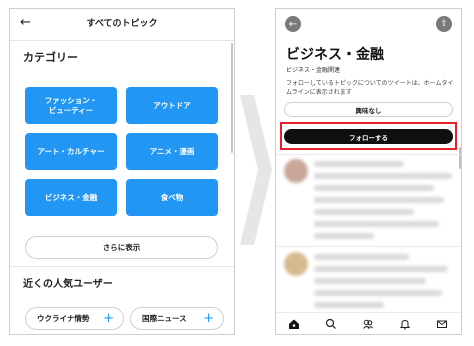 This screenshot has height=346, width=474. What do you see at coordinates (71, 105) in the screenshot?
I see `category-tile-fashion: ファッション・ ビューティー` at bounding box center [71, 105].